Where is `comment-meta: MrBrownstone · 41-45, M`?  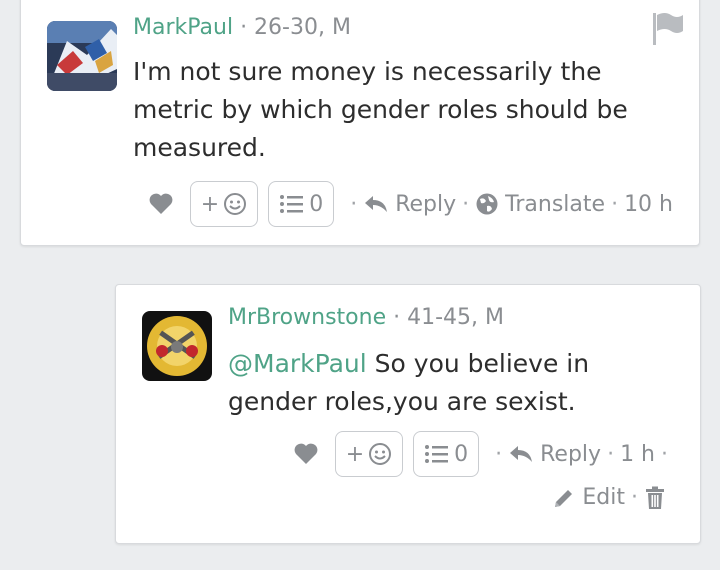
comment-meta: MrBrownstone · 41-45, M is located at coordinates (366, 317).